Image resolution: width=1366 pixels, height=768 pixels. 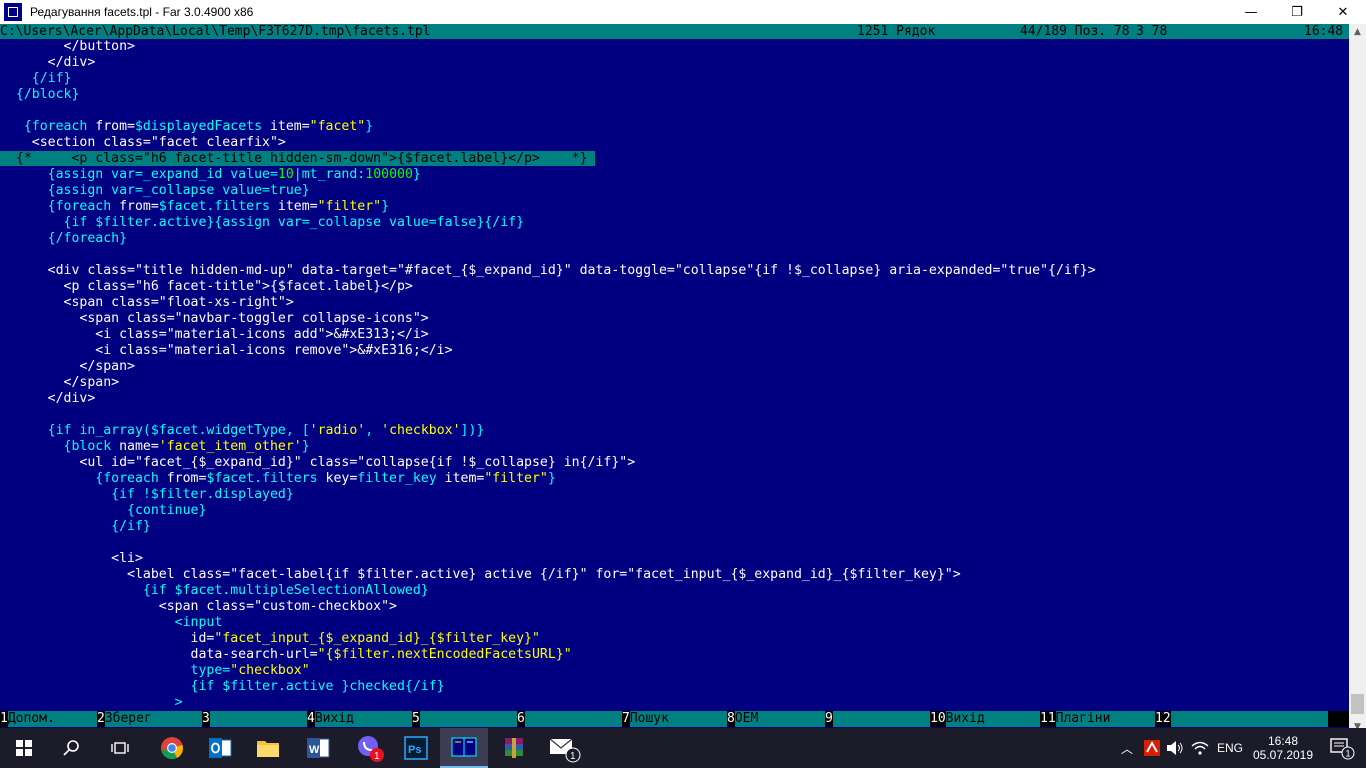 I want to click on start-button, so click(x=24, y=748).